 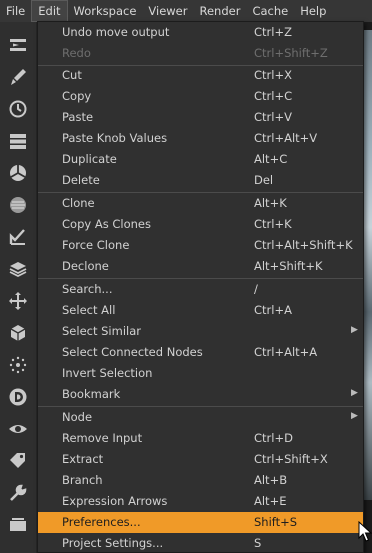 I want to click on other-icon, so click(x=18, y=525).